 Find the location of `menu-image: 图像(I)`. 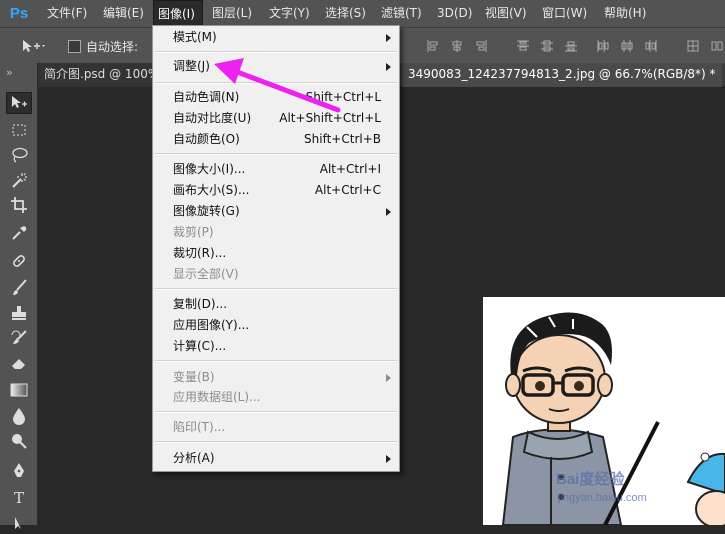

menu-image: 图像(I) is located at coordinates (178, 13).